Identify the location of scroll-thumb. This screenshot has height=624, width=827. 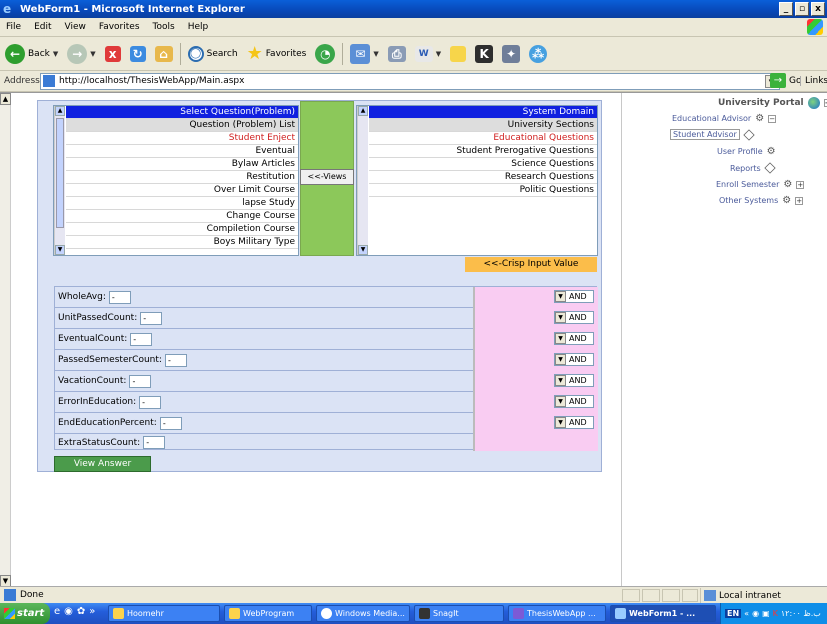
(60, 173).